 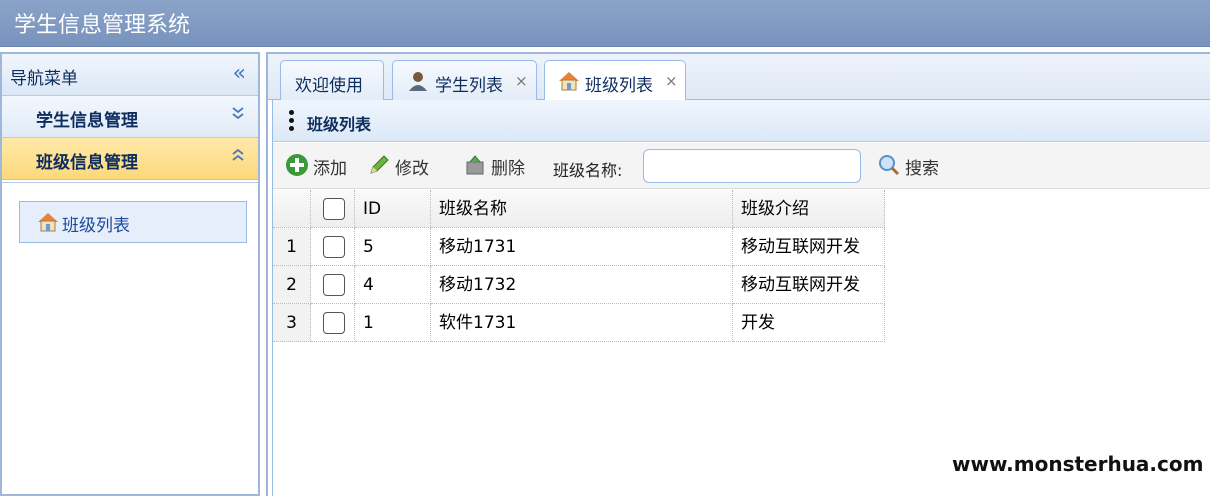 What do you see at coordinates (393, 323) in the screenshot?
I see `cell-id: 1` at bounding box center [393, 323].